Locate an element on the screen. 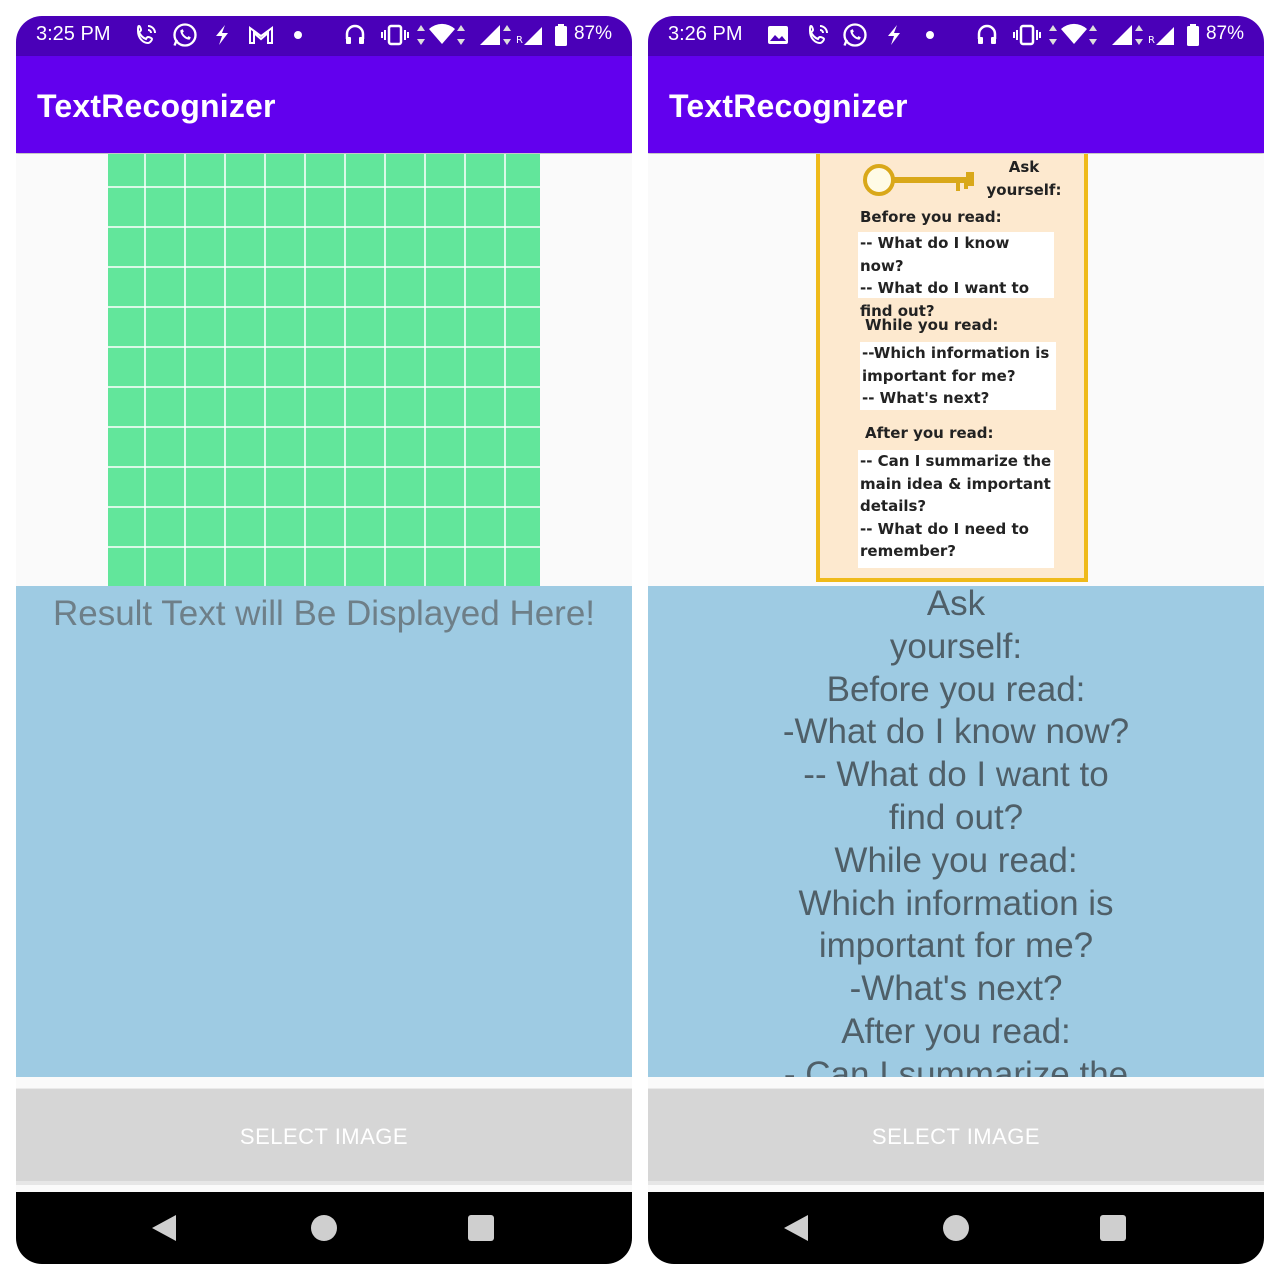 The height and width of the screenshot is (1280, 1280). card-before-heading: Before you read: is located at coordinates (931, 217).